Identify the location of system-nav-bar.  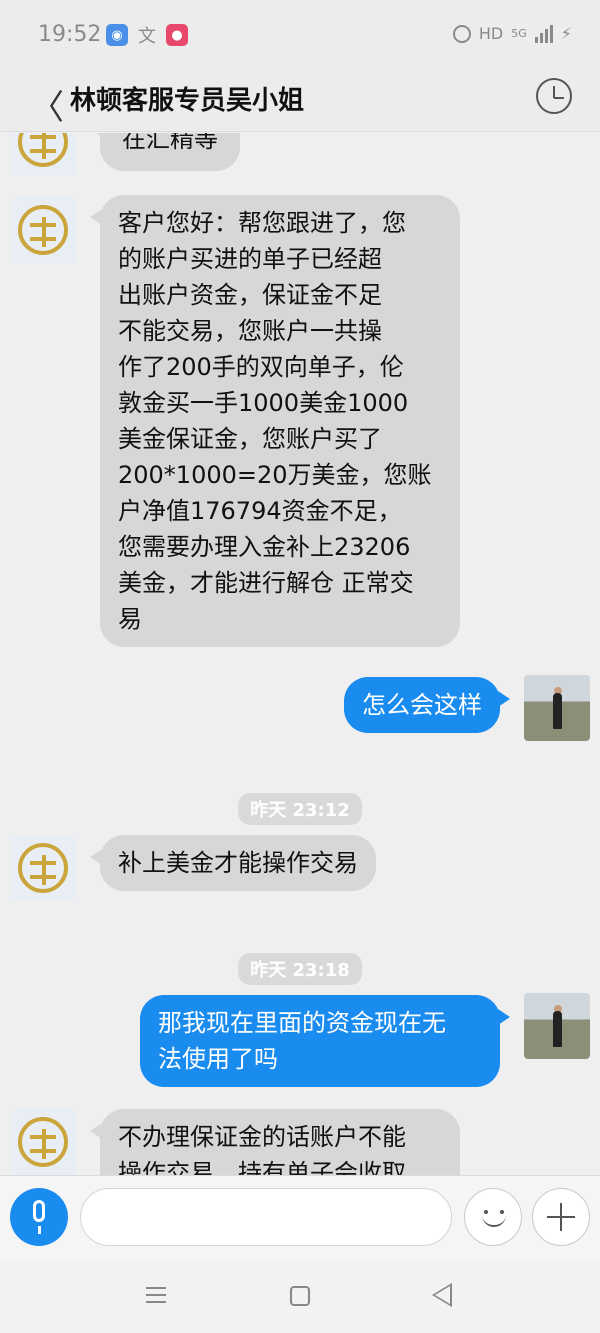
(300, 1296).